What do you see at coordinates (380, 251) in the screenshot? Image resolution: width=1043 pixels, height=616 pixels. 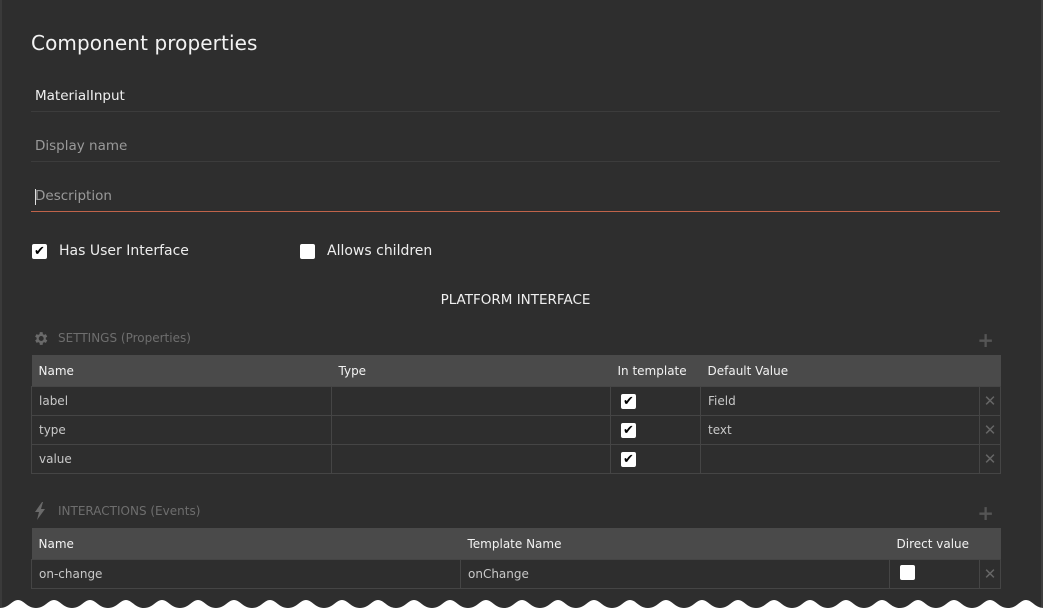 I see `allows-children-label: Allows children` at bounding box center [380, 251].